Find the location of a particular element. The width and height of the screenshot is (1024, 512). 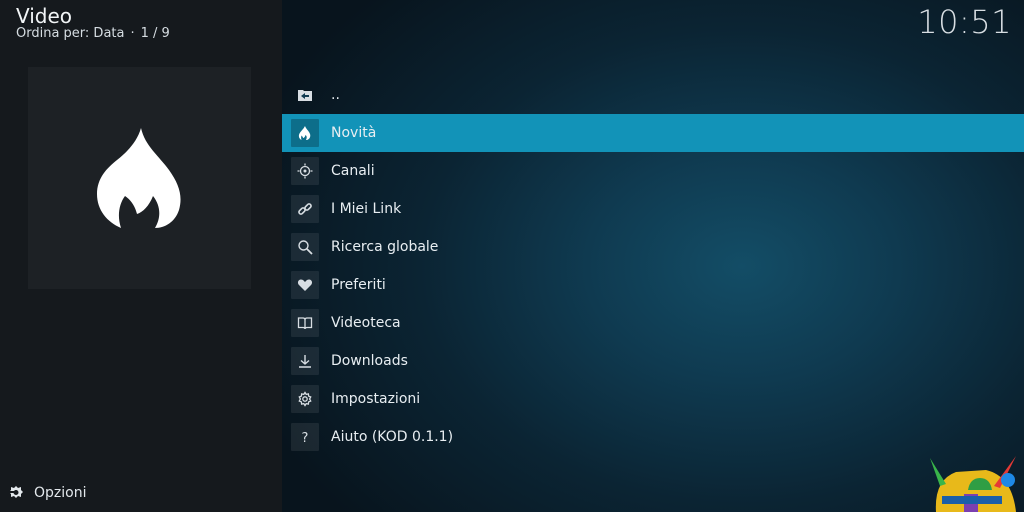

list-item-label: Ricerca globale is located at coordinates (385, 247).